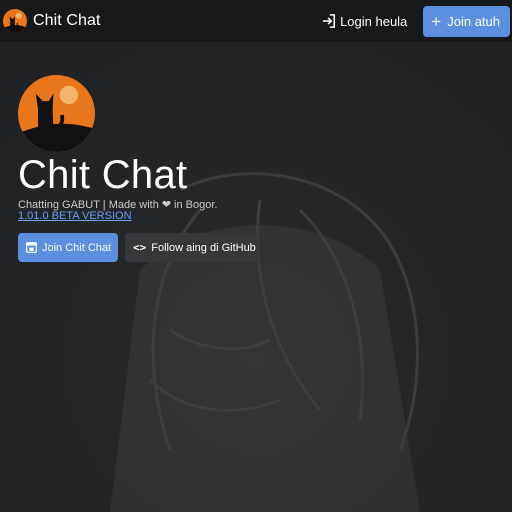 The width and height of the screenshot is (512, 512). Describe the element at coordinates (374, 21) in the screenshot. I see `login-label: Login heula` at that location.